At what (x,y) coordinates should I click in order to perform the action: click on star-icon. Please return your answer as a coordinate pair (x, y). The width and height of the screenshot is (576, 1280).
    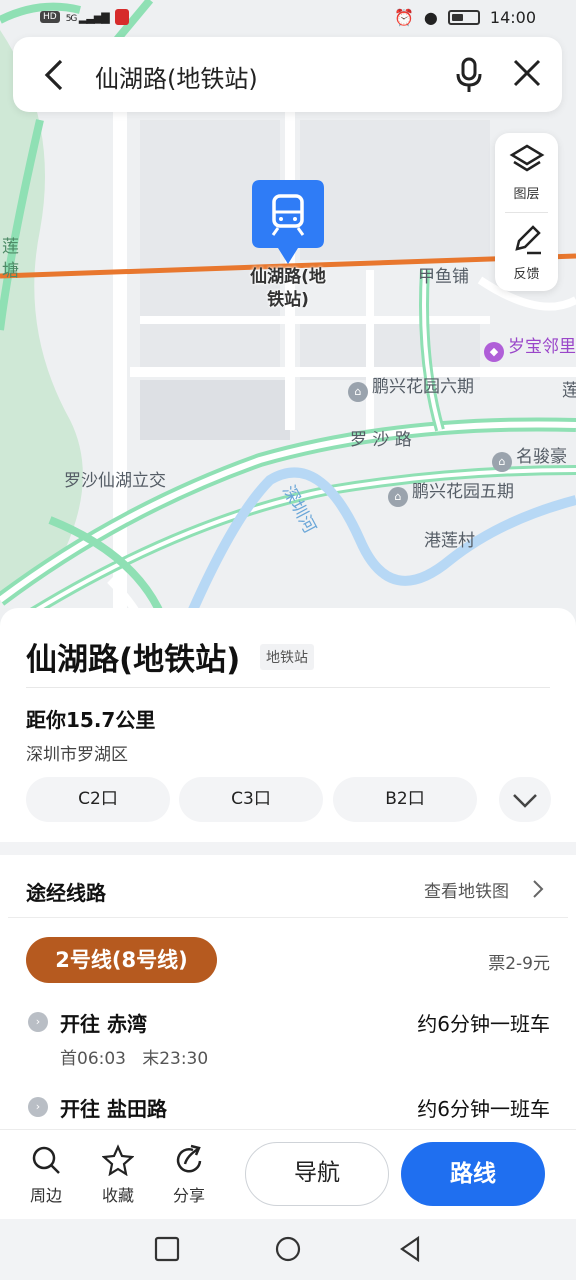
    Looking at the image, I should click on (118, 1160).